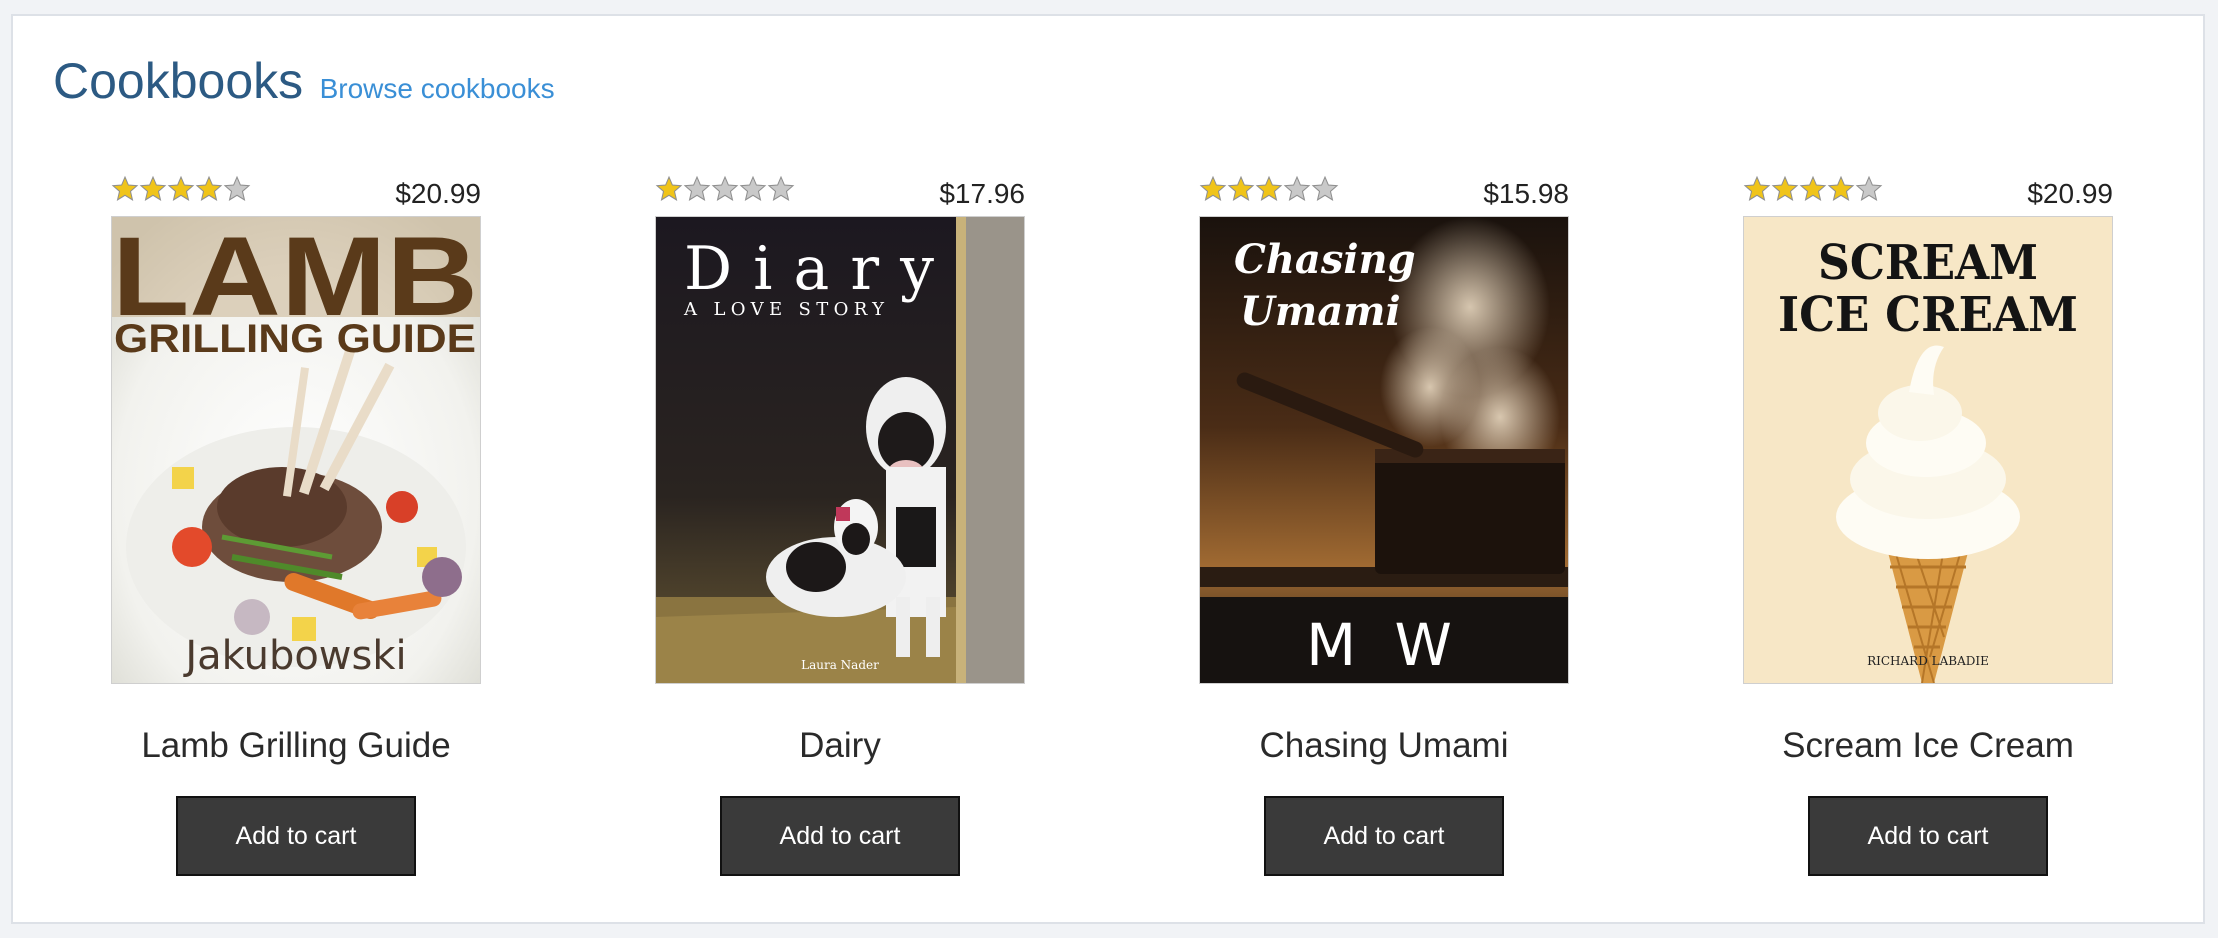  I want to click on book-cover-image: Chasing Umami M W, so click(1384, 450).